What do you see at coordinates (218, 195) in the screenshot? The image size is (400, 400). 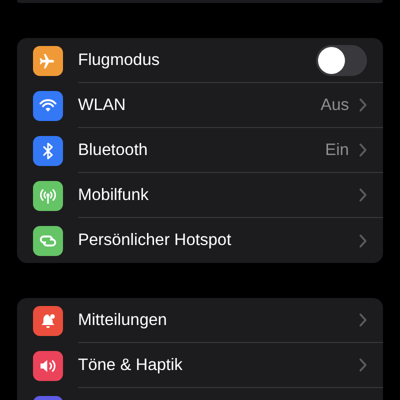 I see `setting-label: Mobilfunk` at bounding box center [218, 195].